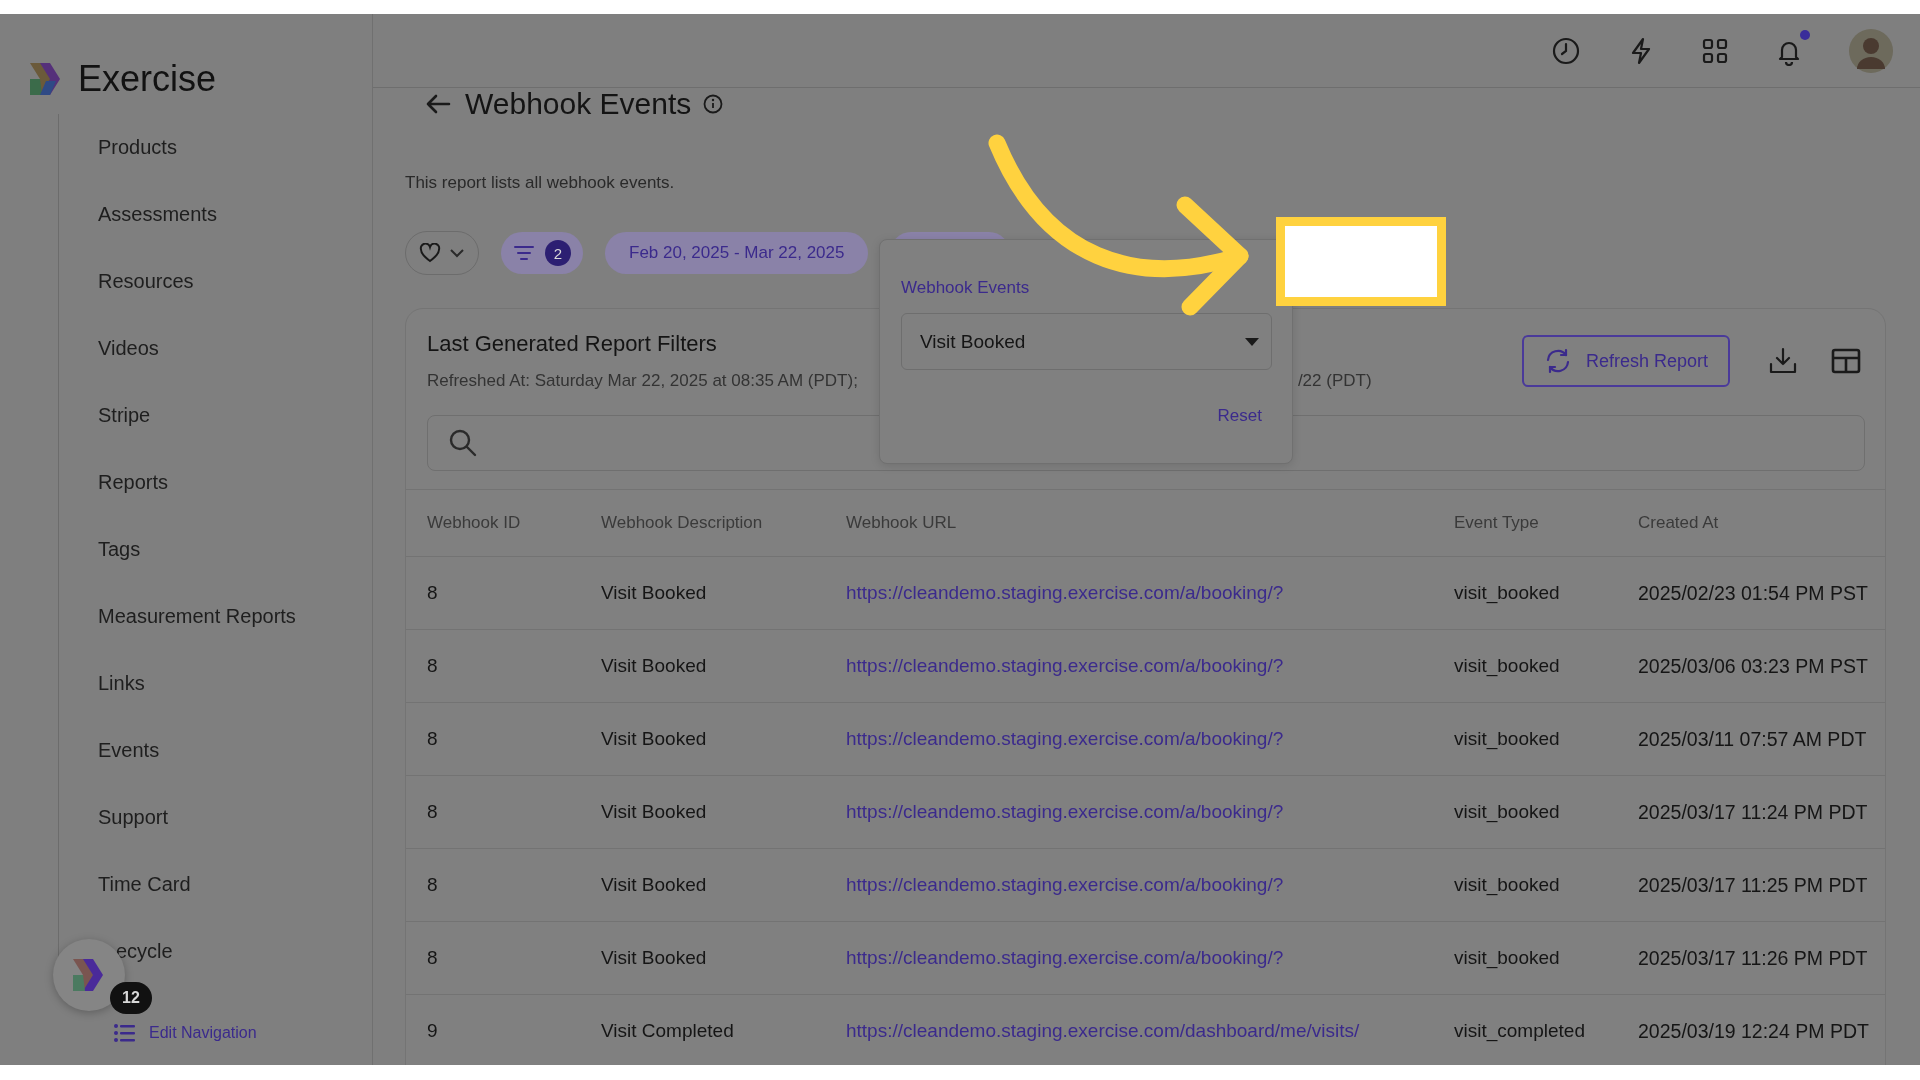 This screenshot has width=1920, height=1080. What do you see at coordinates (737, 253) in the screenshot?
I see `date-range-button: Feb 20, 2025 - Mar 22, 2025` at bounding box center [737, 253].